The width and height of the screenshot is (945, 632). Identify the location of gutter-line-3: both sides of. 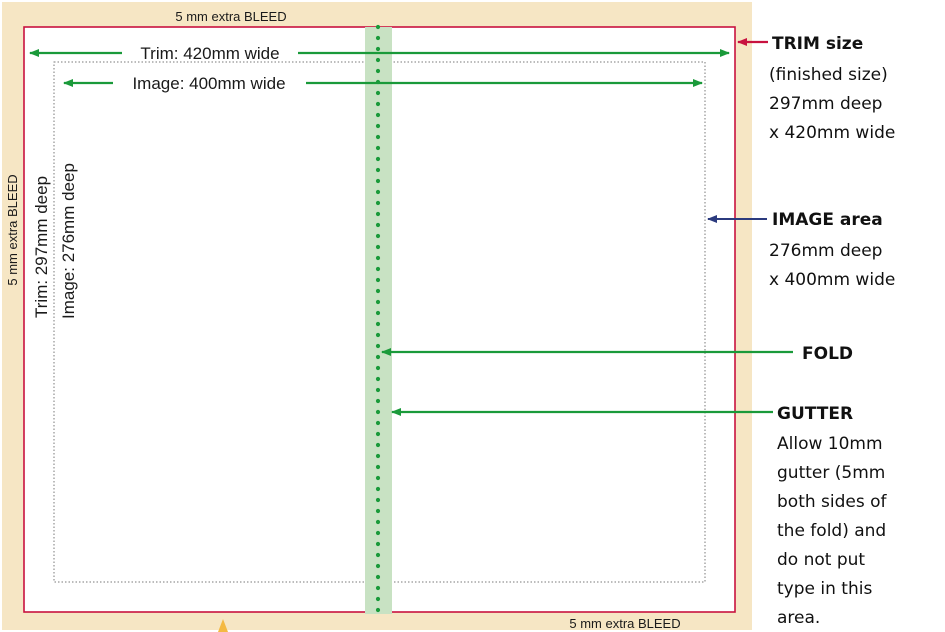
(832, 502).